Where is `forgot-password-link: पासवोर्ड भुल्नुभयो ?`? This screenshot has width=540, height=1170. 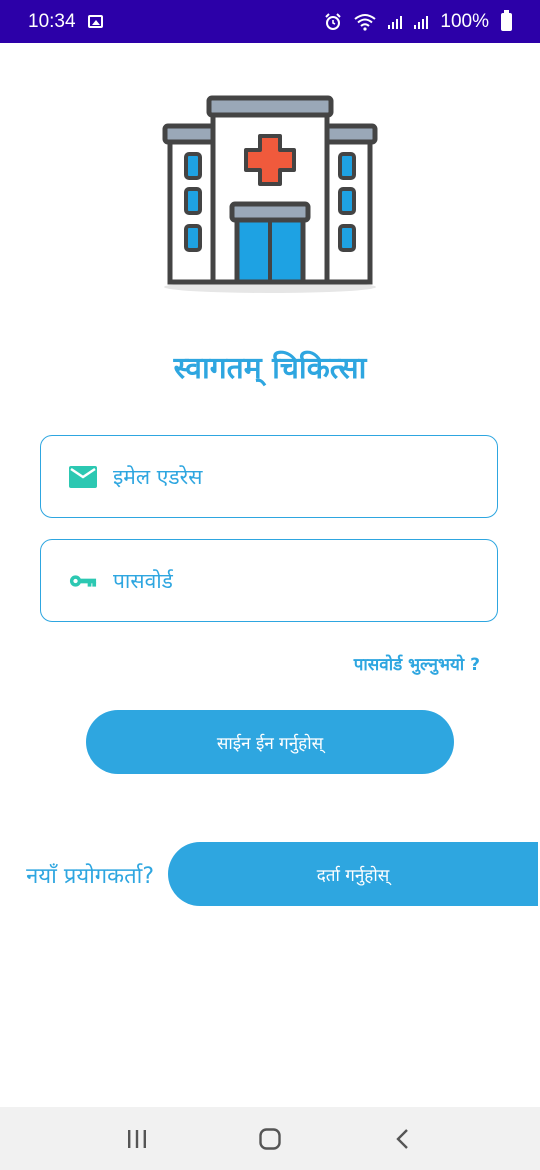
forgot-password-link: पासवोर्ड भुल्नुभयो ? is located at coordinates (417, 663).